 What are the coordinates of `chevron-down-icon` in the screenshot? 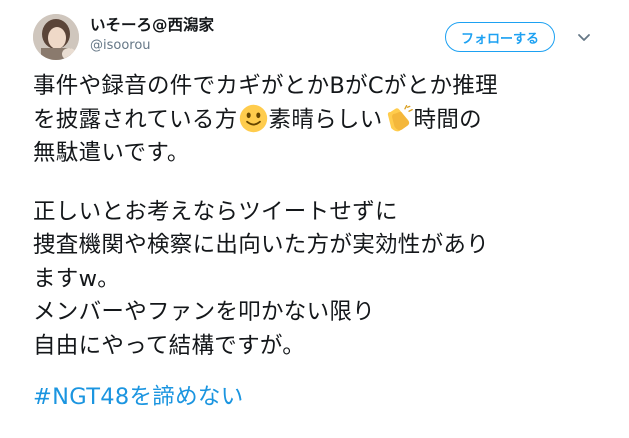 It's located at (584, 37).